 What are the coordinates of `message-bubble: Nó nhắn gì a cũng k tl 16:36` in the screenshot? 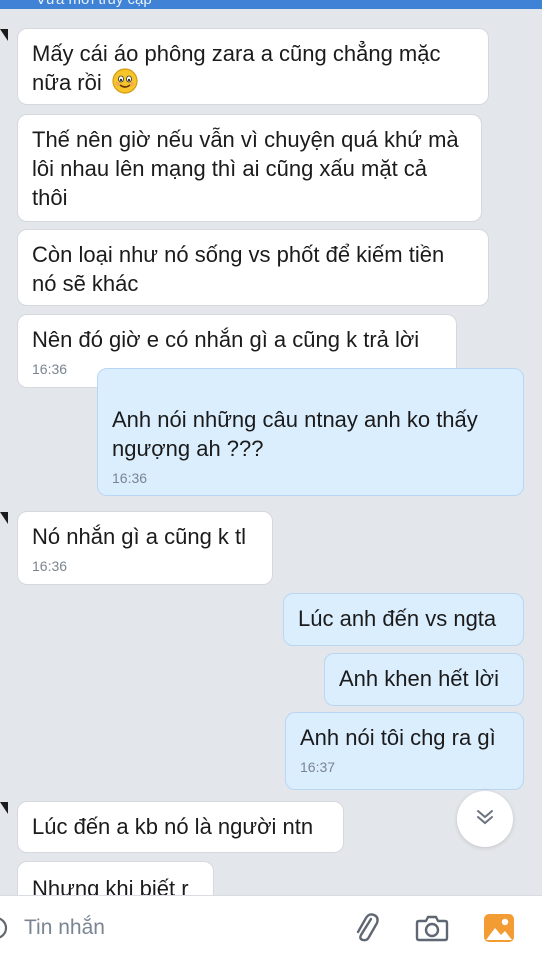 It's located at (145, 548).